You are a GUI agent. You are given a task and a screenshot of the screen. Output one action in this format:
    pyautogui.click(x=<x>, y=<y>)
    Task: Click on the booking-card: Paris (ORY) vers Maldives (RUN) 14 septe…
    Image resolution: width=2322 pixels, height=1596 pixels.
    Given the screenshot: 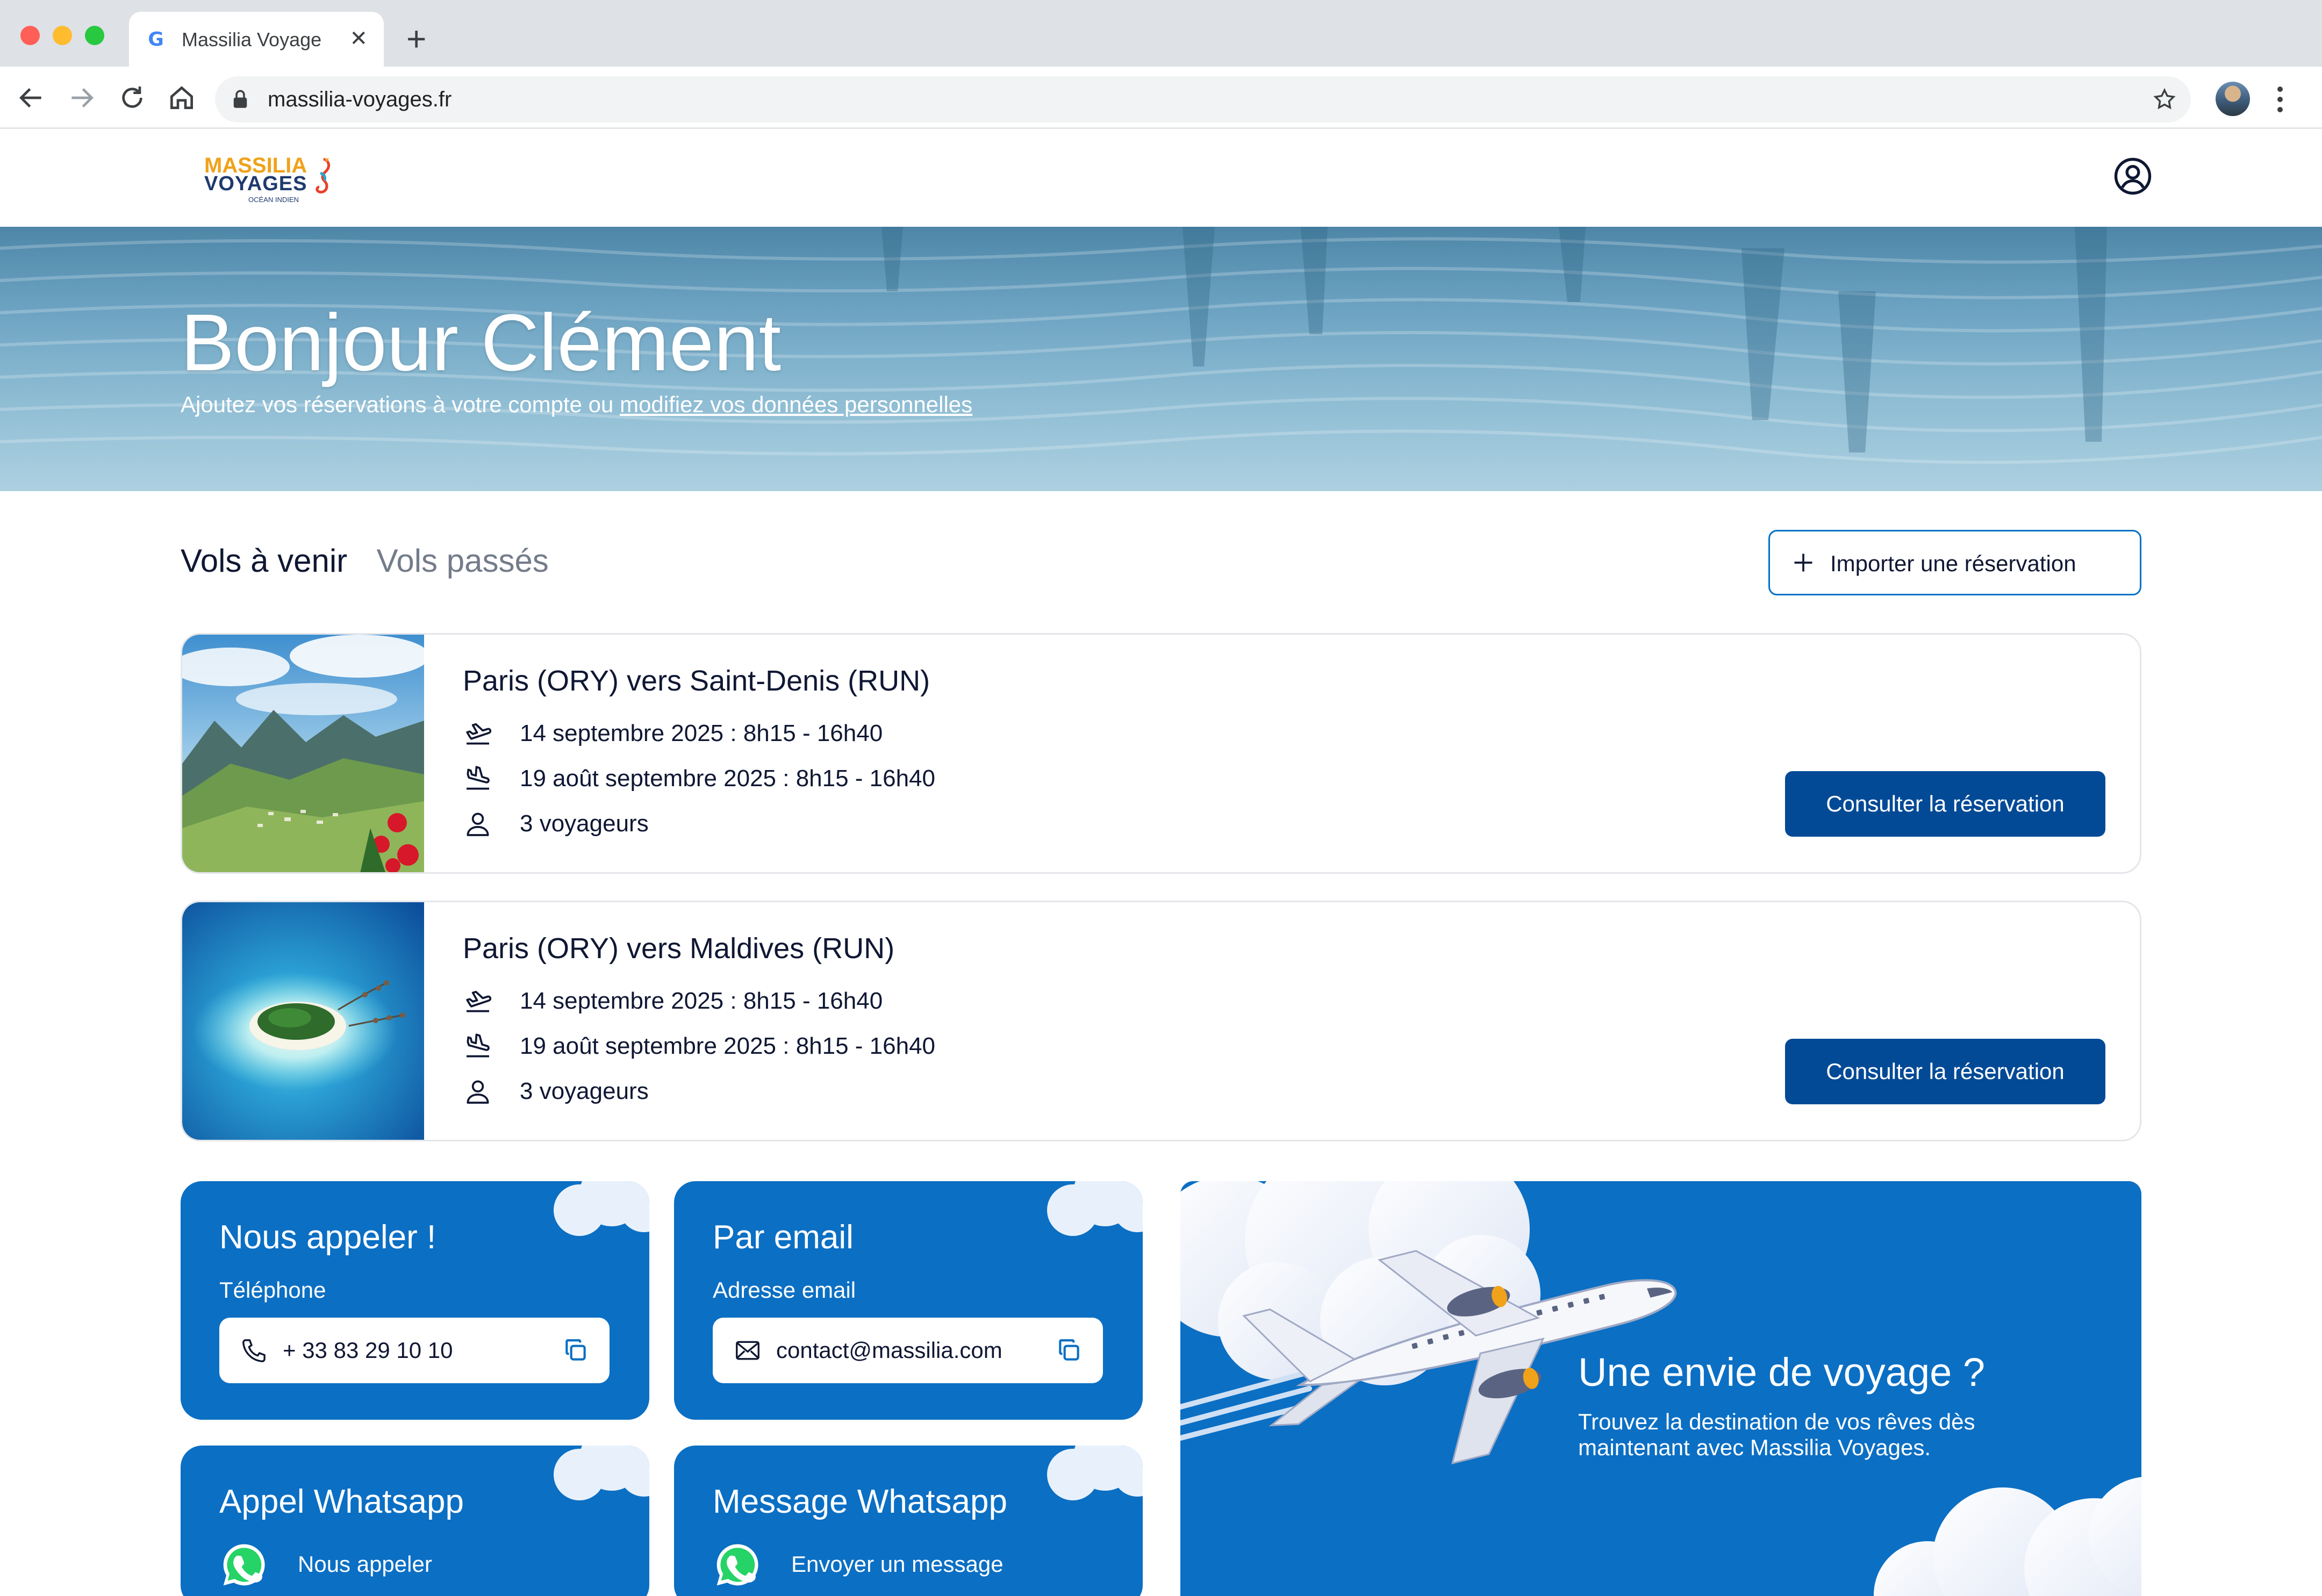 What is the action you would take?
    pyautogui.click(x=1161, y=1021)
    